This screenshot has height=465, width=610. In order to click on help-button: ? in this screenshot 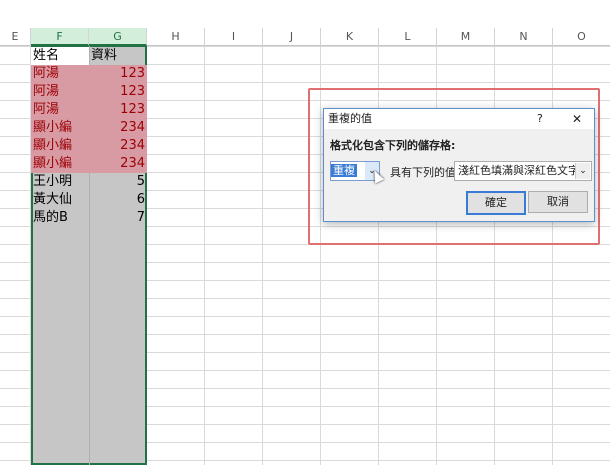, I will do `click(540, 119)`.